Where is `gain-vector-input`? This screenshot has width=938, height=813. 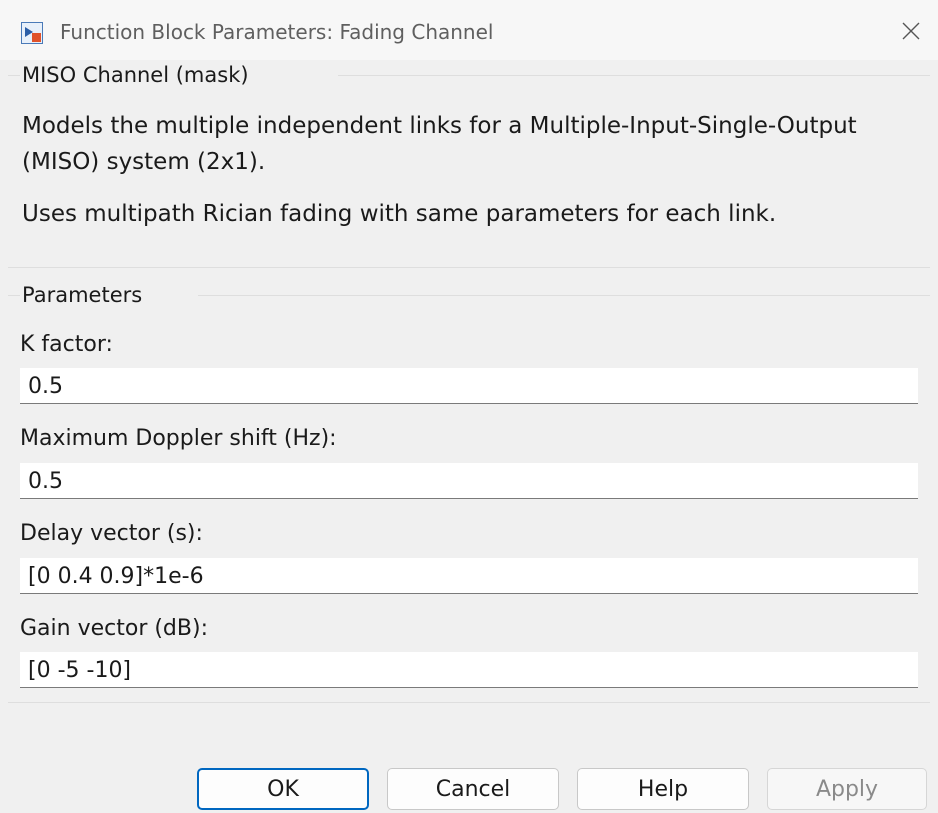
gain-vector-input is located at coordinates (469, 670).